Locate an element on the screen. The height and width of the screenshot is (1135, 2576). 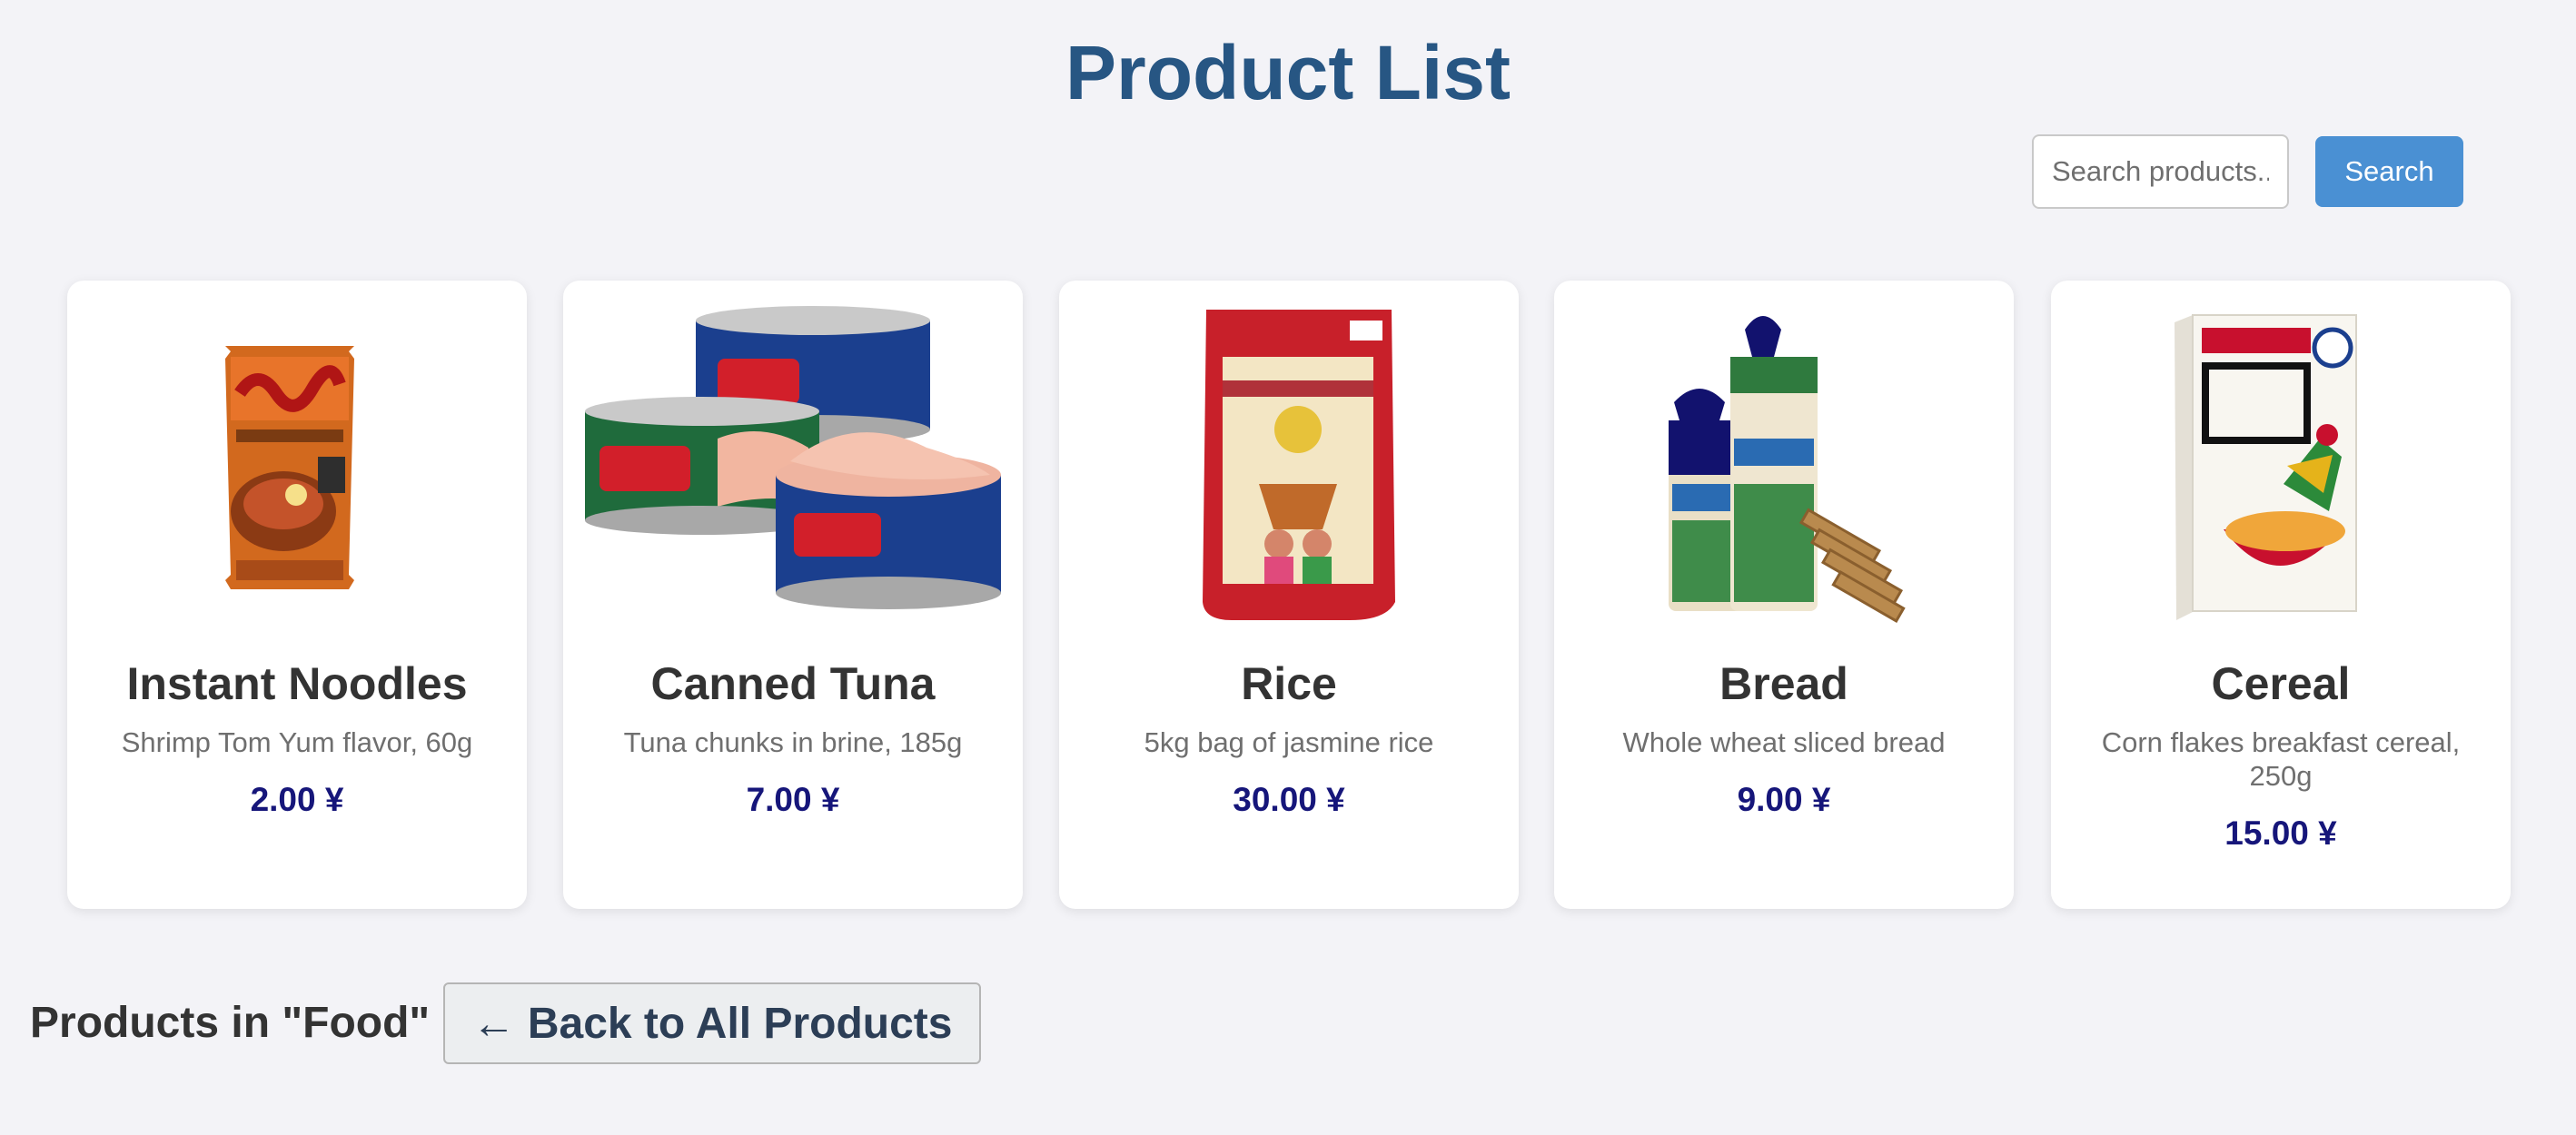
instant-noodles-image is located at coordinates (297, 463).